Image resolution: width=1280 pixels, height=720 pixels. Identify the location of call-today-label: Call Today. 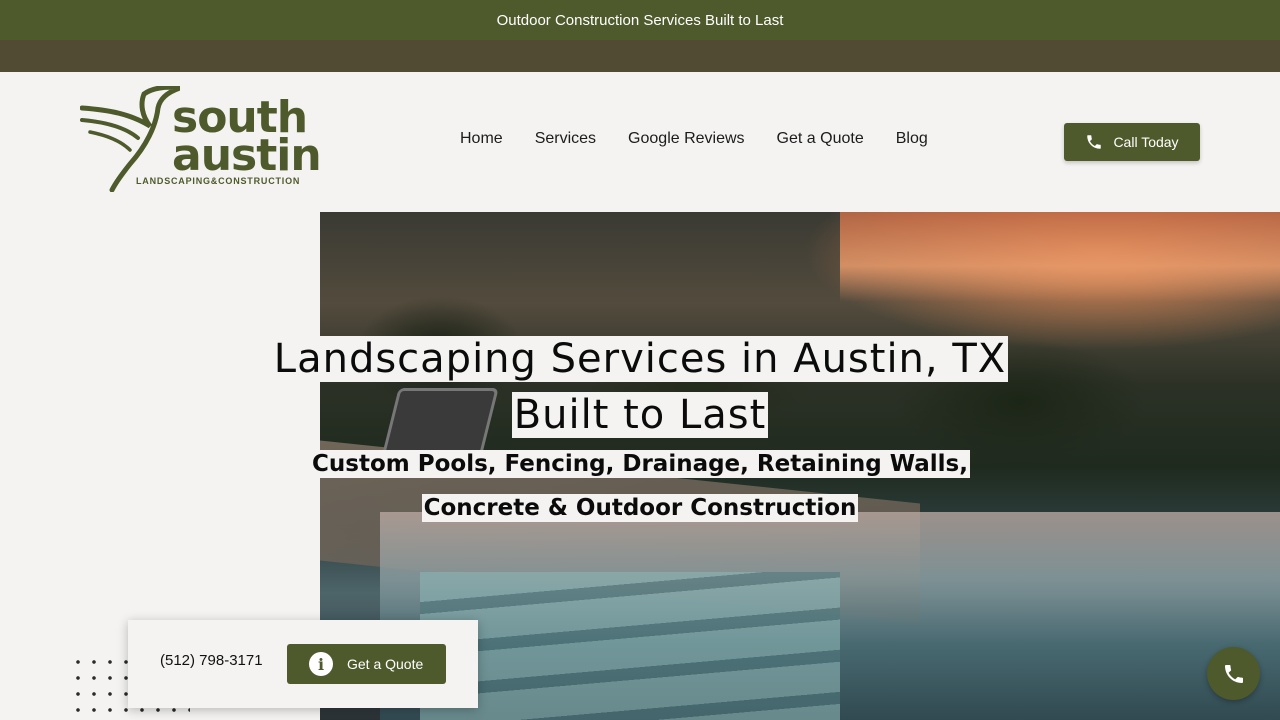
(1146, 142).